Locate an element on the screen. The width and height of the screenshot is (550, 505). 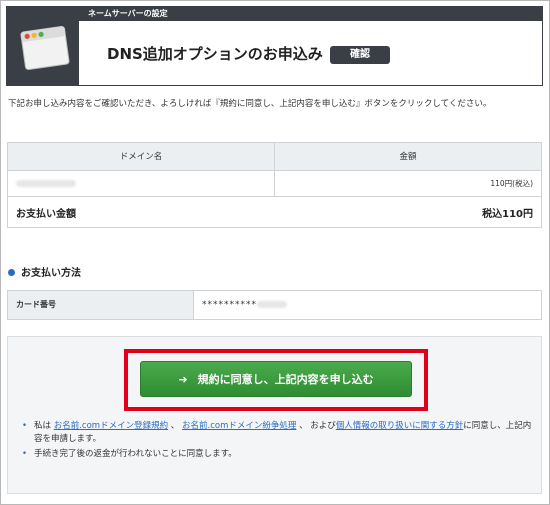
redacted-domain is located at coordinates (46, 183).